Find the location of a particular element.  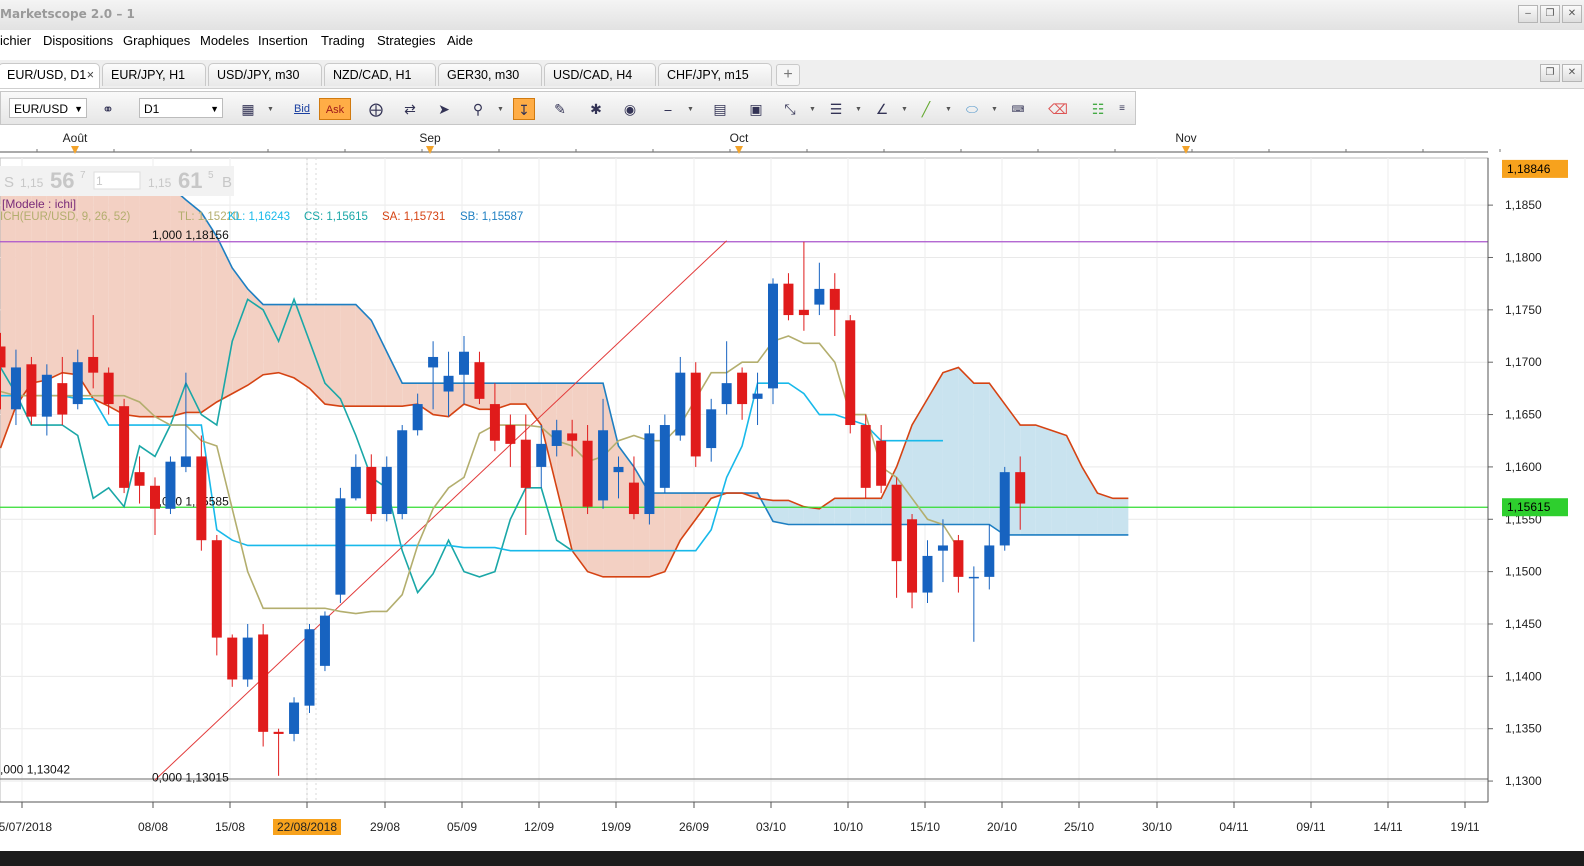

bid-button: Bid is located at coordinates (302, 109).